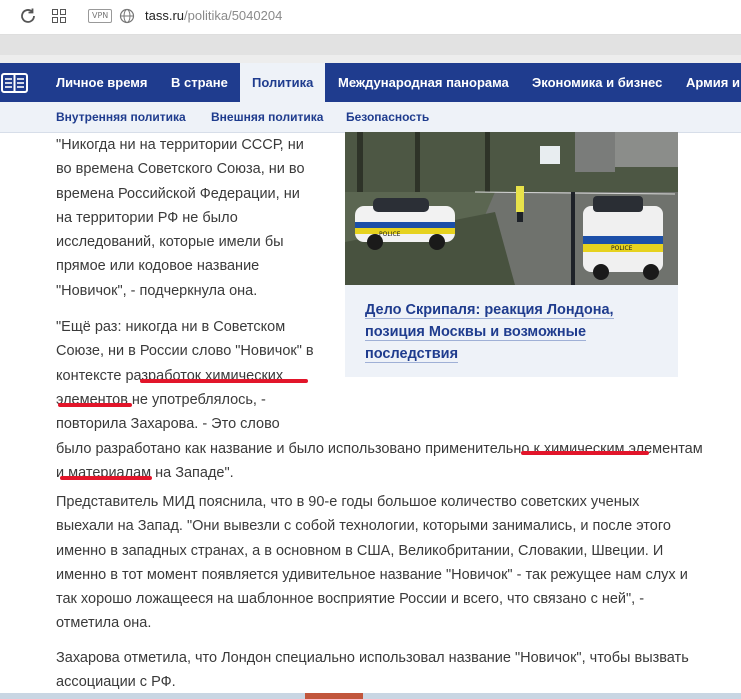  I want to click on subnav-item-foreign: Внешняя политика, so click(267, 117).